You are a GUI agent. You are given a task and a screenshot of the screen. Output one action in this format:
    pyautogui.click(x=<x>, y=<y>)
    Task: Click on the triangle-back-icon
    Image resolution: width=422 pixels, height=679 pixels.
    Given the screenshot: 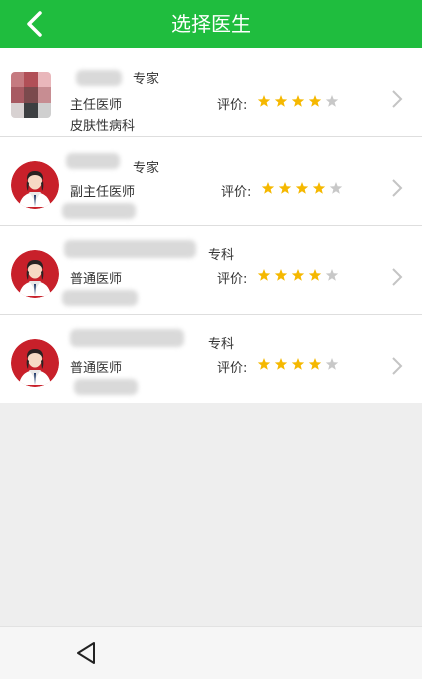 What is the action you would take?
    pyautogui.click(x=86, y=653)
    